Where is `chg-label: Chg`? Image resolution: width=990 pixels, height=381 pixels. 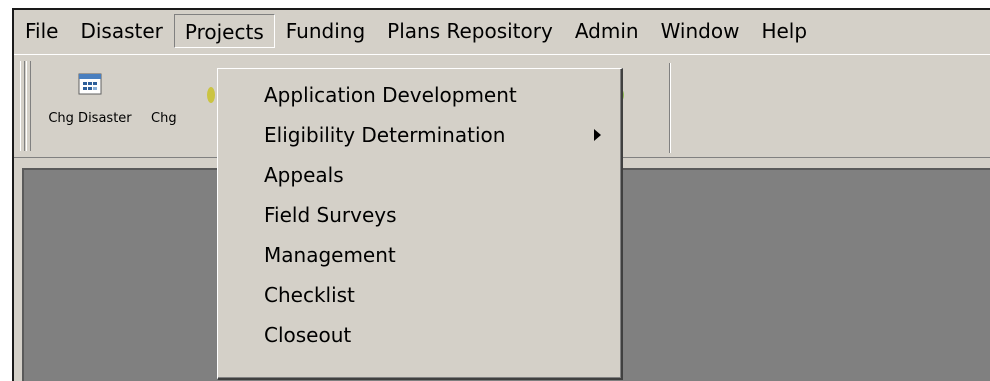
chg-label: Chg is located at coordinates (164, 118).